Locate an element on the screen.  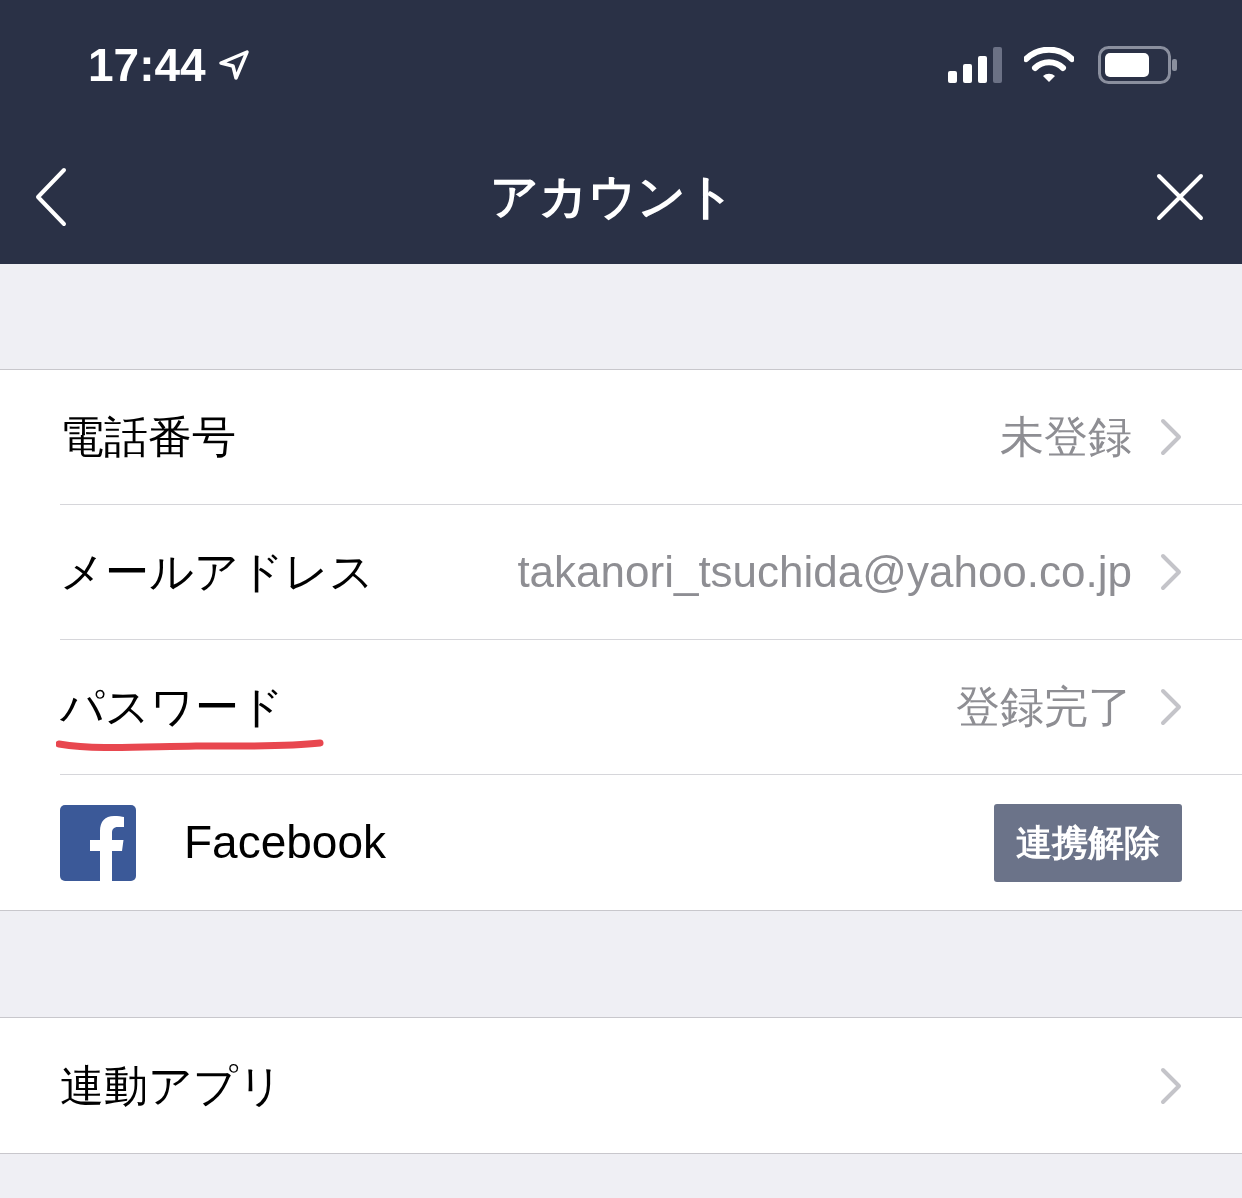
status-time: 17:44 is located at coordinates (147, 65).